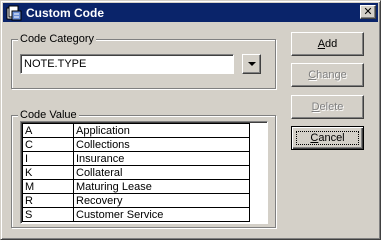 The image size is (381, 240). I want to click on description-cell: Insurance, so click(161, 158).